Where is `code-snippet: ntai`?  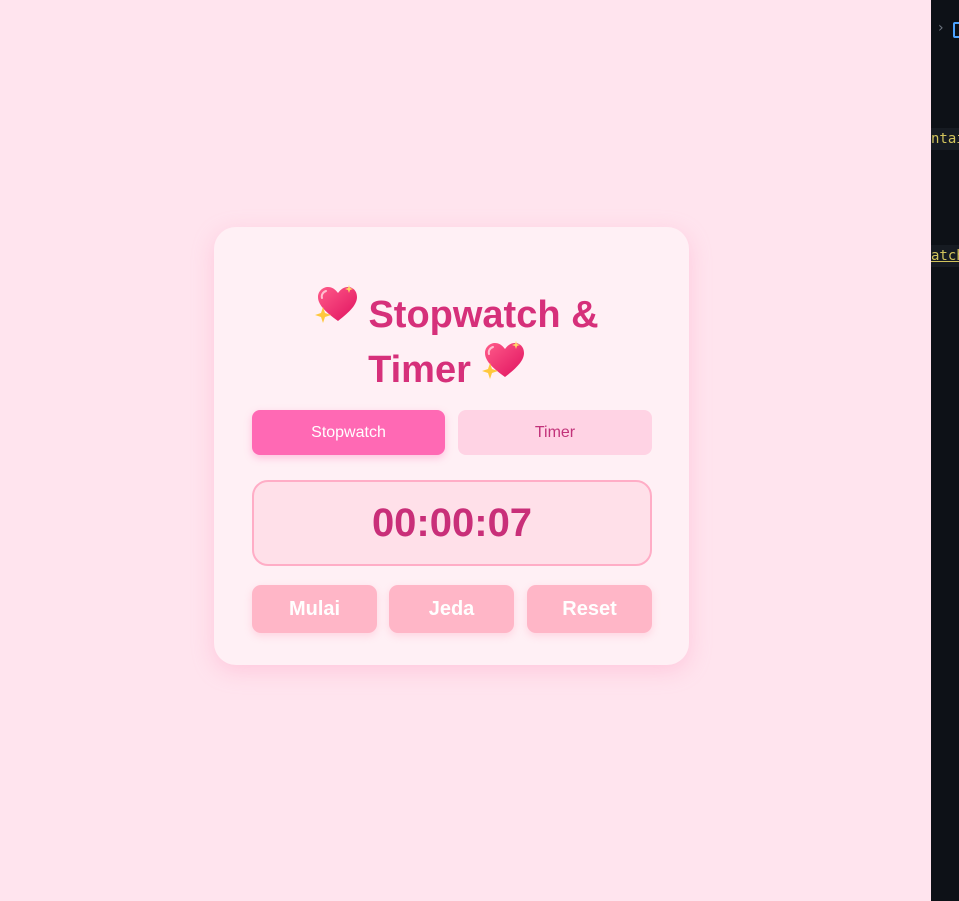
code-snippet: ntai is located at coordinates (945, 139).